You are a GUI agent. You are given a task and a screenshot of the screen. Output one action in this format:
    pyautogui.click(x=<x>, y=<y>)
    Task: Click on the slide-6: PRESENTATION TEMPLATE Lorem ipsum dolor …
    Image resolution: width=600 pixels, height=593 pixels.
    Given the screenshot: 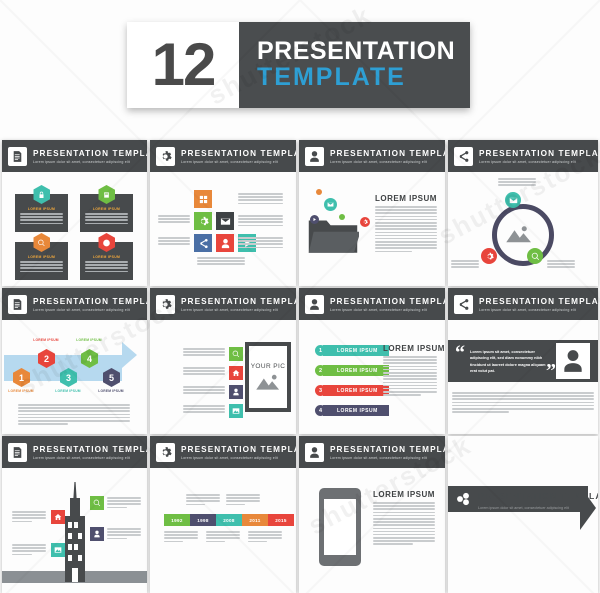 What is the action you would take?
    pyautogui.click(x=223, y=361)
    